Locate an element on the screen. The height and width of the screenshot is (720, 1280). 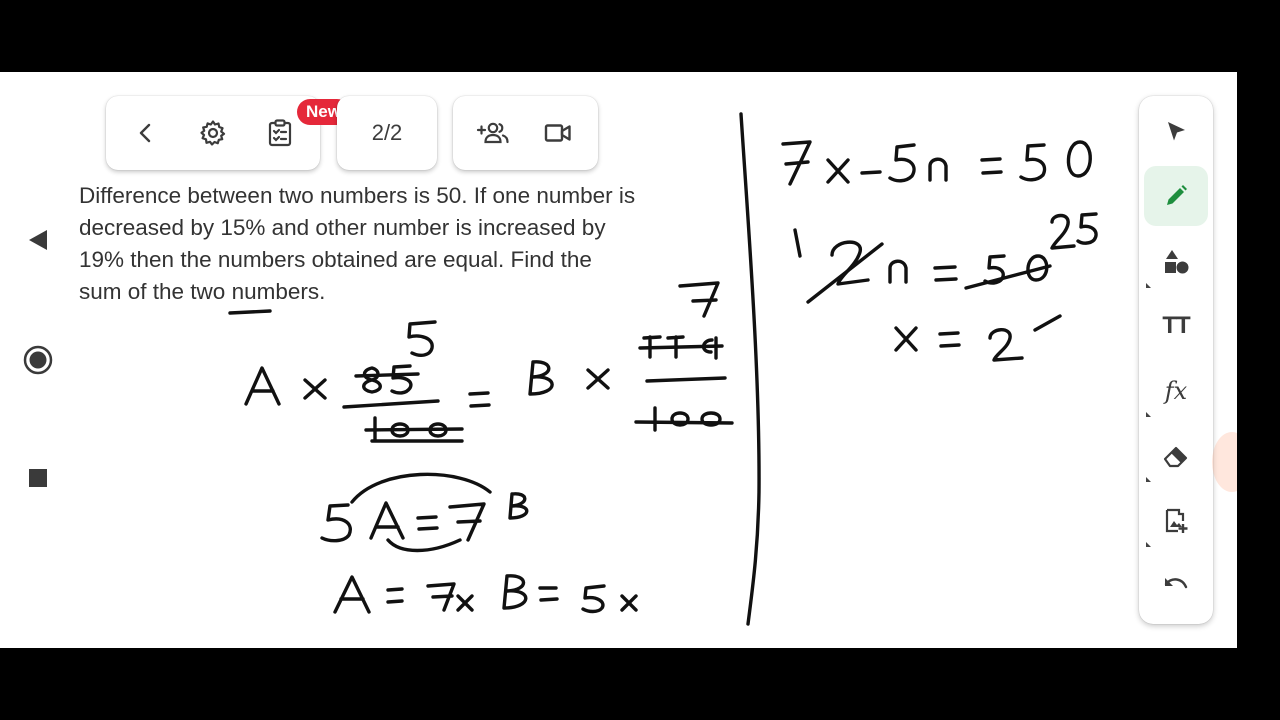
function-icon: fx is located at coordinates (1176, 391).